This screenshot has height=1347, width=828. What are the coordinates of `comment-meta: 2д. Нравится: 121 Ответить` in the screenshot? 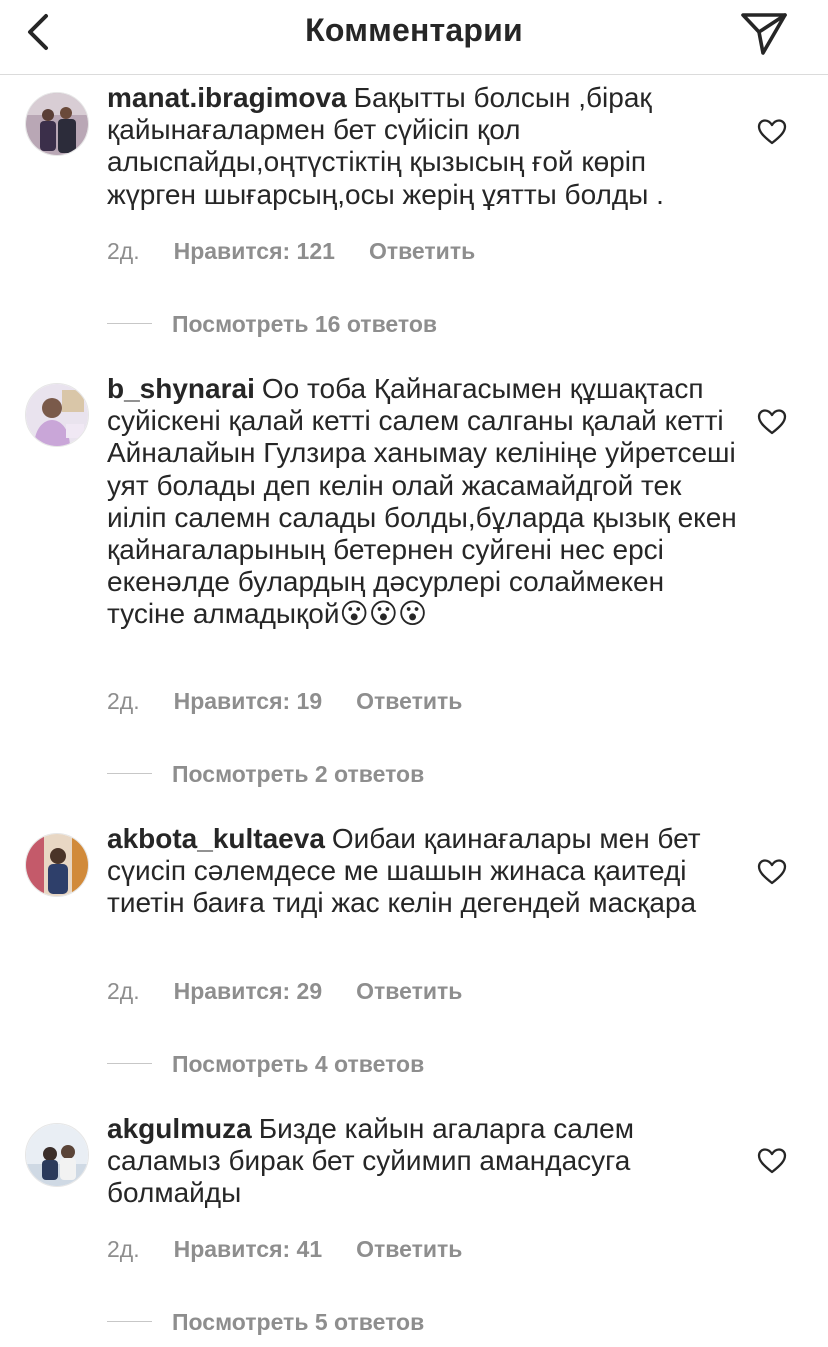 It's located at (291, 251).